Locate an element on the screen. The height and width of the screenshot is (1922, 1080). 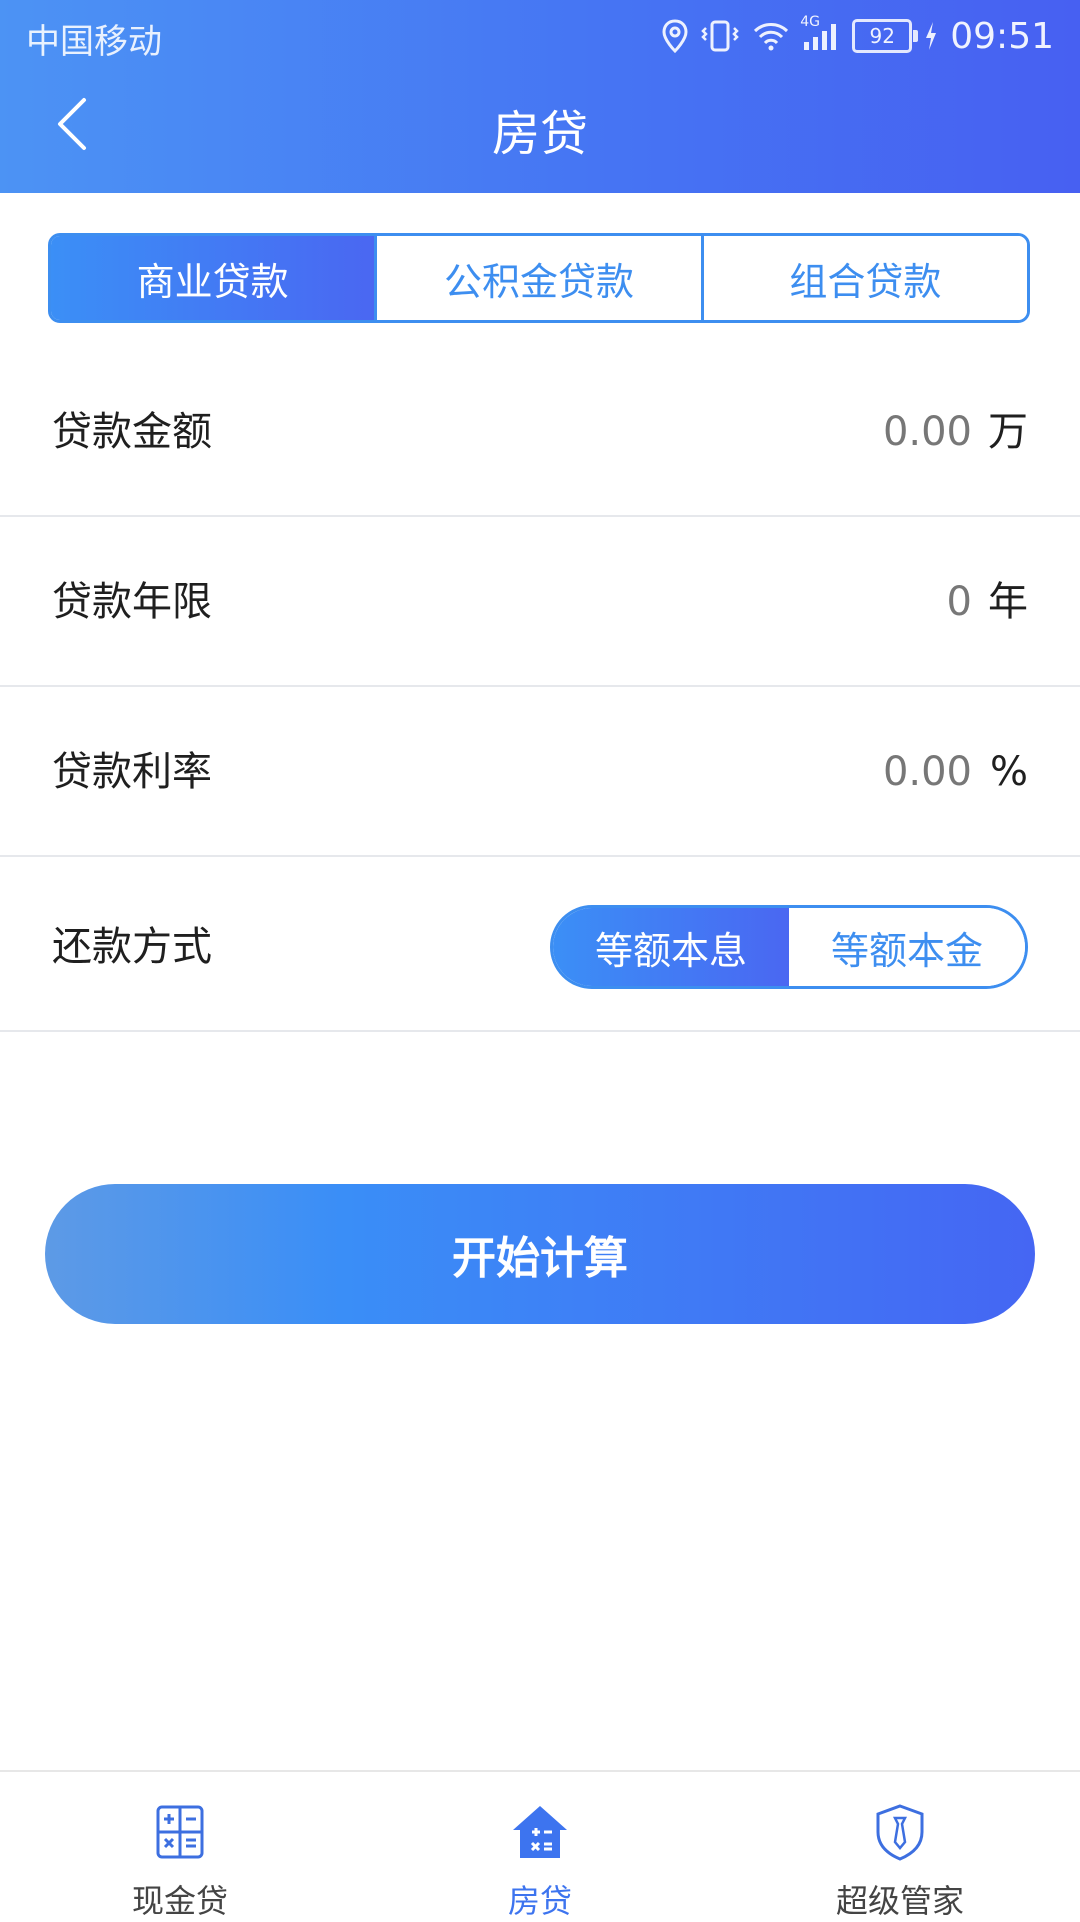
nav-item-super-butler: 超级管家 is located at coordinates (900, 1847).